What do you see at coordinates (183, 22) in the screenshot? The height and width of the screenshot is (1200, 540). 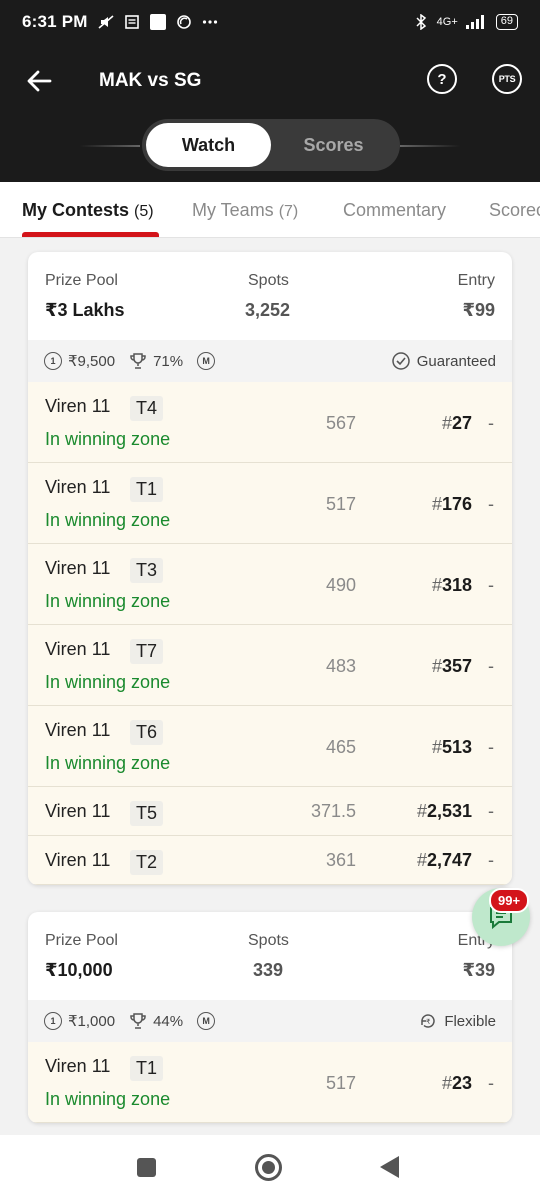 I see `app-logo-icon` at bounding box center [183, 22].